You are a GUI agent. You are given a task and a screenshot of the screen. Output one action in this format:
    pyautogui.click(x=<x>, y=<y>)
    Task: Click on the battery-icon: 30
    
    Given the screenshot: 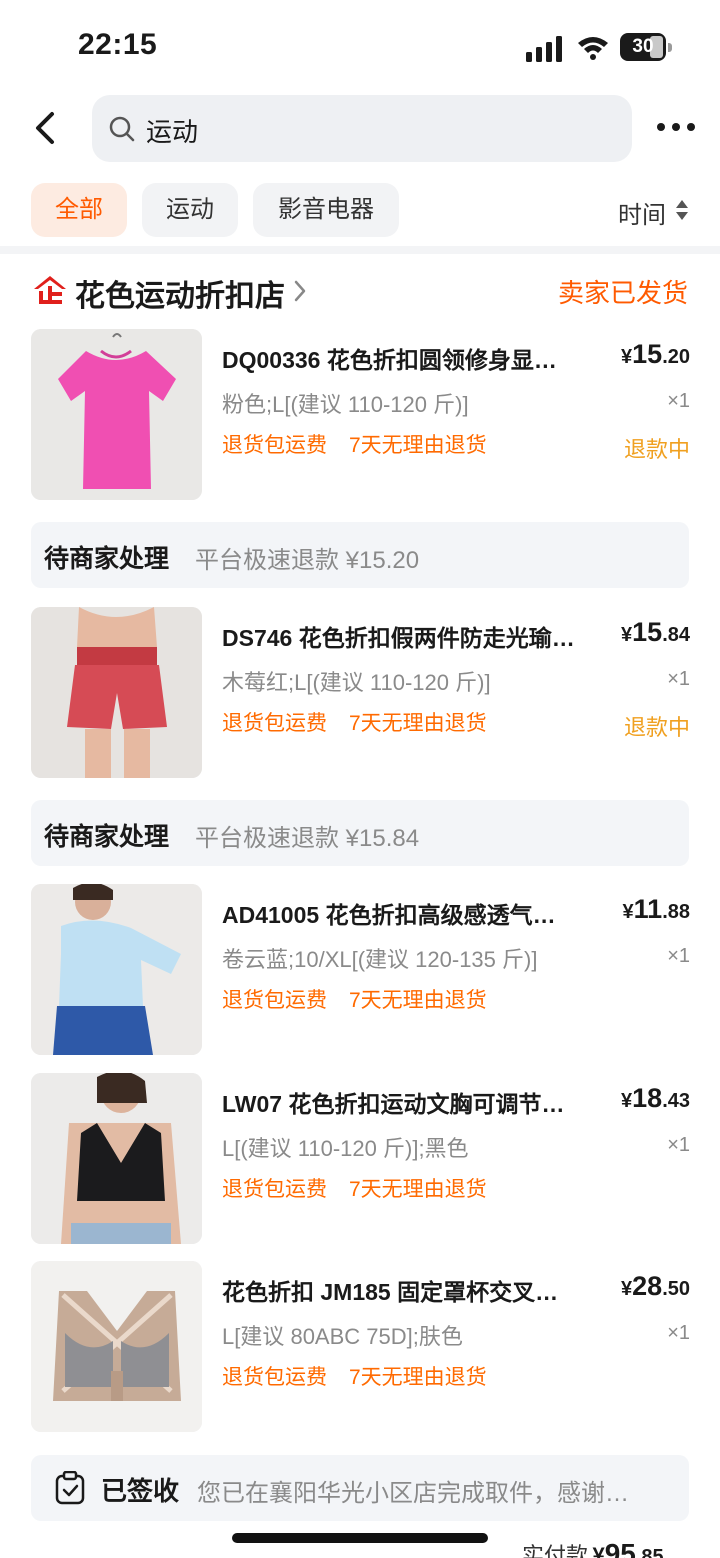 What is the action you would take?
    pyautogui.click(x=646, y=47)
    